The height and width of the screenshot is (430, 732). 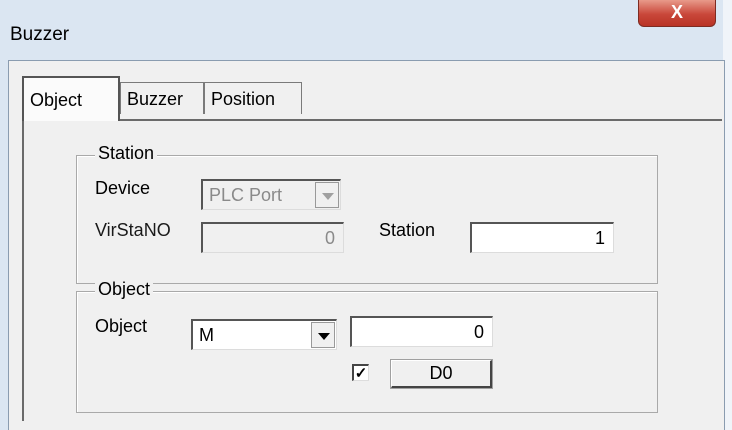 I want to click on virstano-input: 0, so click(x=272, y=237).